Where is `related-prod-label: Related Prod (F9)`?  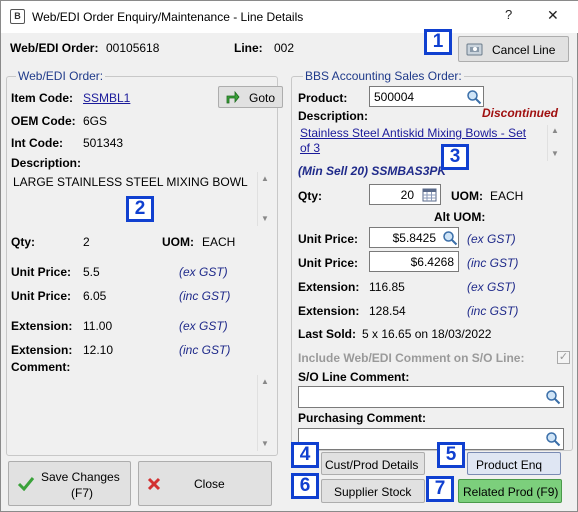 related-prod-label: Related Prod (F9) is located at coordinates (511, 492).